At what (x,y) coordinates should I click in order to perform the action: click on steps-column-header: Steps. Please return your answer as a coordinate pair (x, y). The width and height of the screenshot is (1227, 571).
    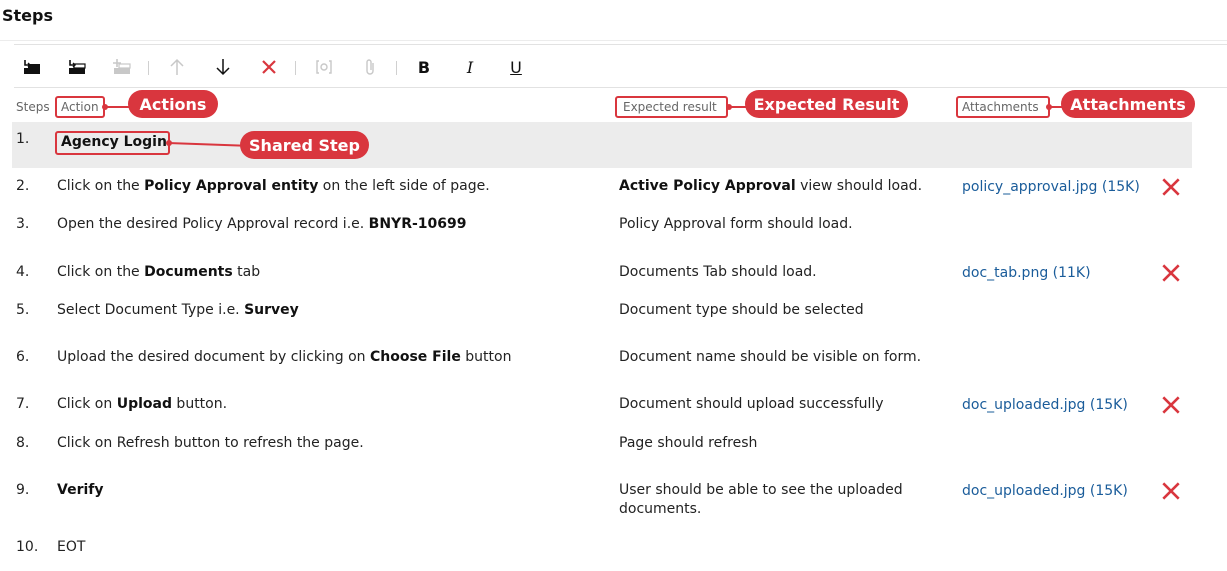
    Looking at the image, I should click on (33, 107).